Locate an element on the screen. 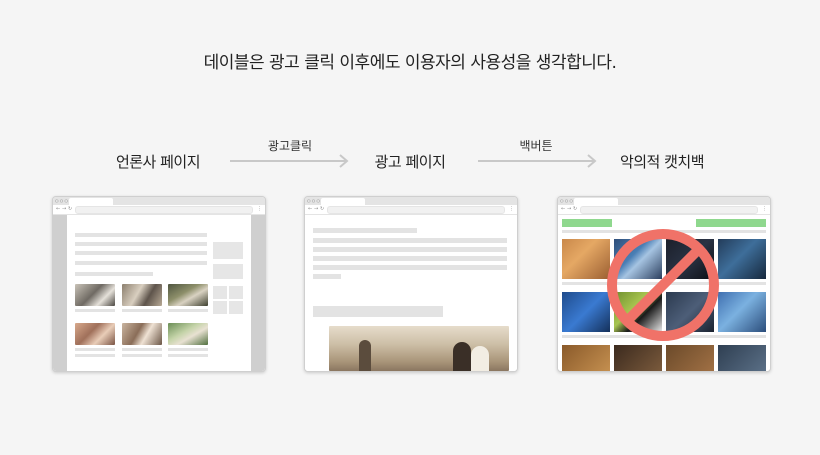 The width and height of the screenshot is (820, 455). ad-hero-image is located at coordinates (419, 348).